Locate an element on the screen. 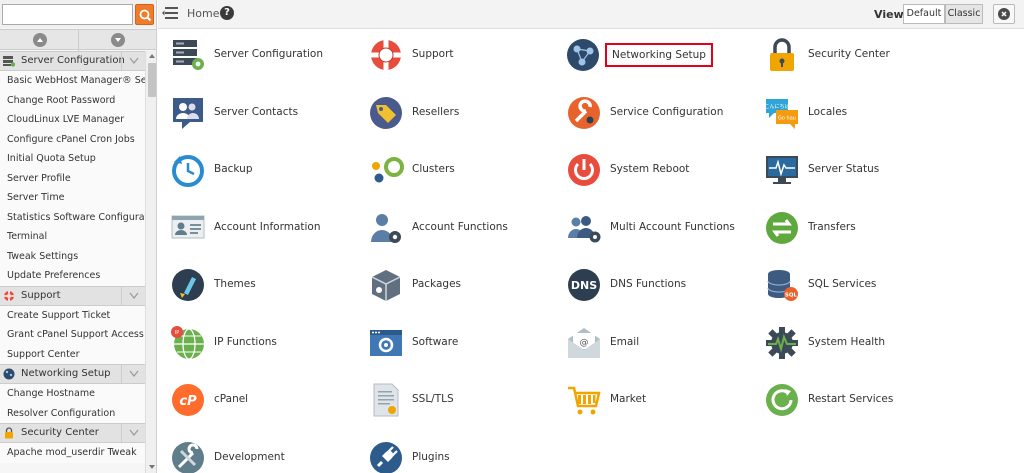 This screenshot has height=473, width=1024. speech-bubble-icon: こんにちは Go hau is located at coordinates (781, 113).